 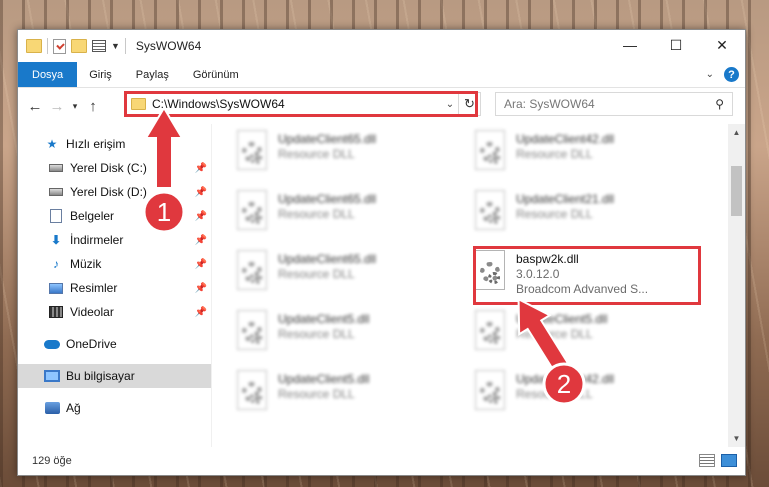 I want to click on close-button: ✕, so click(x=722, y=45).